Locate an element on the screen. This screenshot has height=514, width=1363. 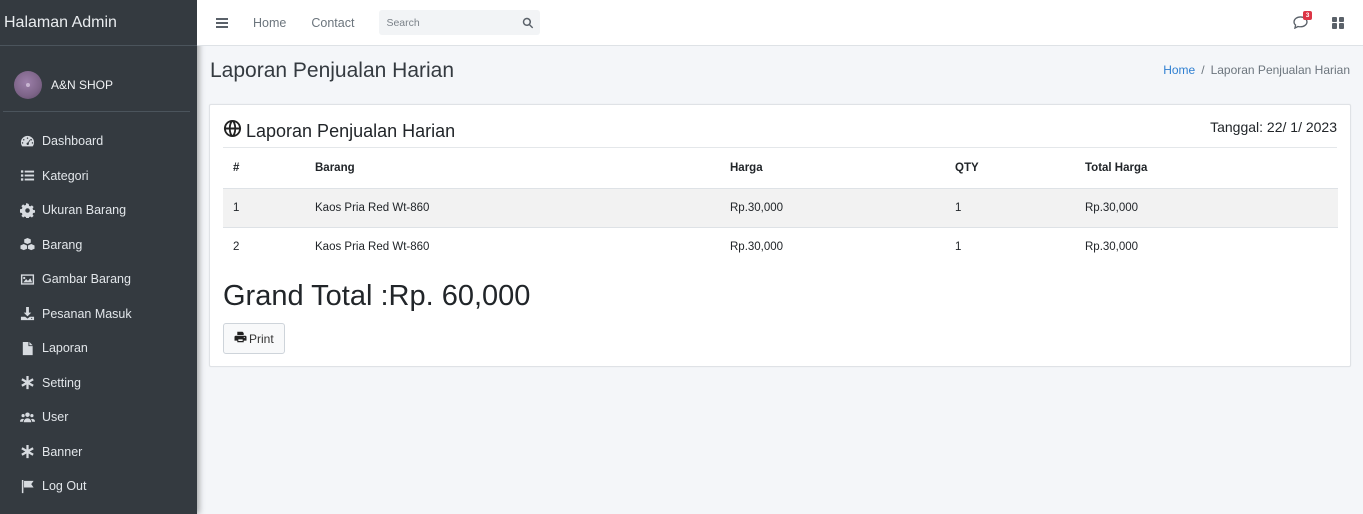
sidebar-item-label: User is located at coordinates (55, 417).